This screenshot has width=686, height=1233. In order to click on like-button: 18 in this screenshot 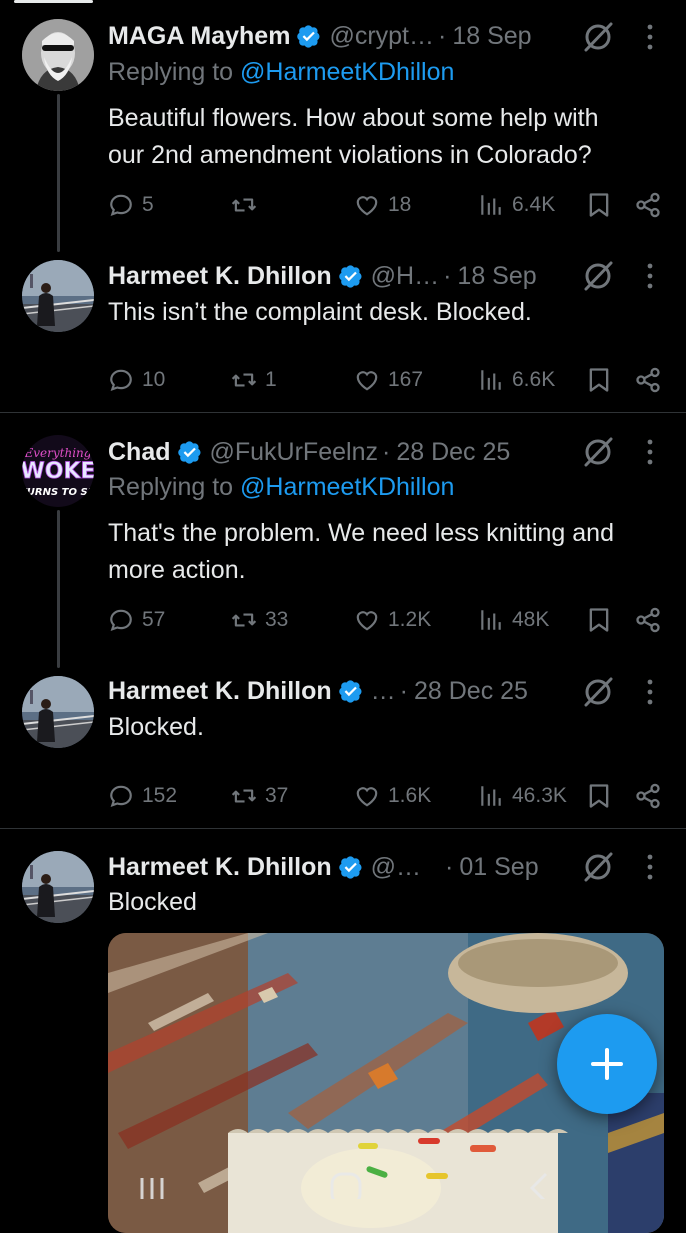, I will do `click(382, 205)`.